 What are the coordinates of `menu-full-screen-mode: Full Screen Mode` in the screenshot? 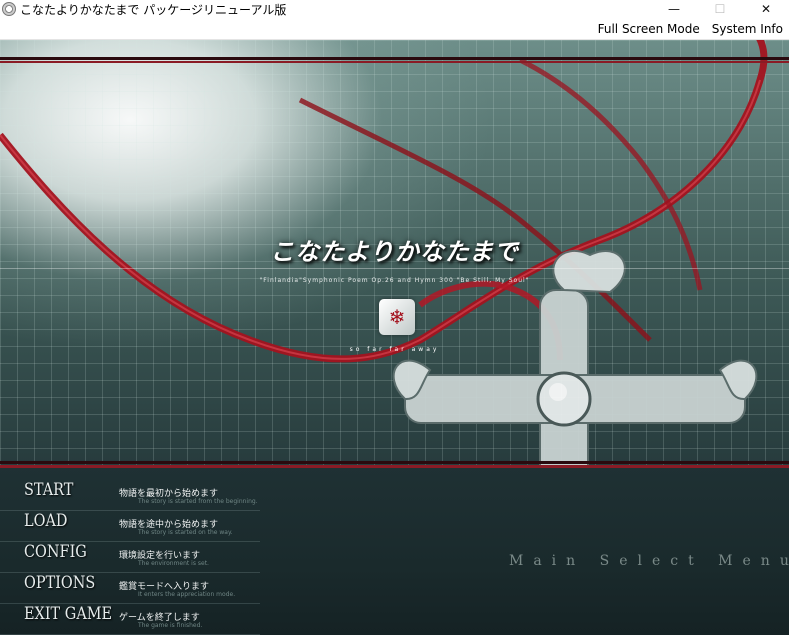 It's located at (649, 29).